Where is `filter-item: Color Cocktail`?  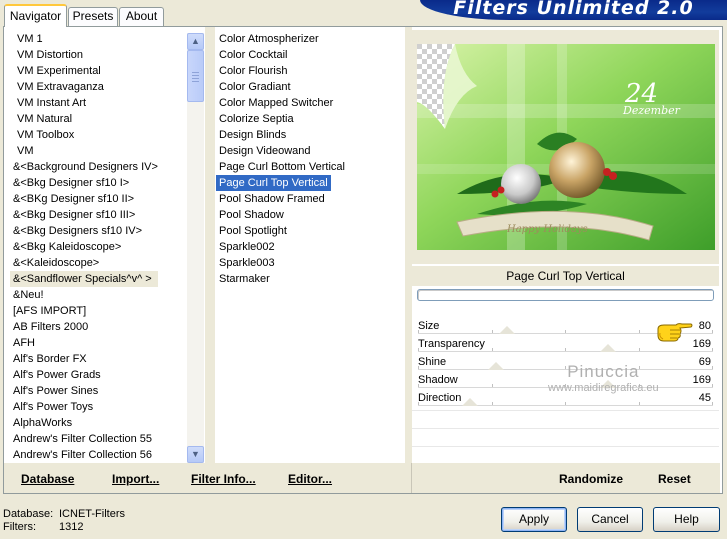
filter-item: Color Cocktail is located at coordinates (310, 55).